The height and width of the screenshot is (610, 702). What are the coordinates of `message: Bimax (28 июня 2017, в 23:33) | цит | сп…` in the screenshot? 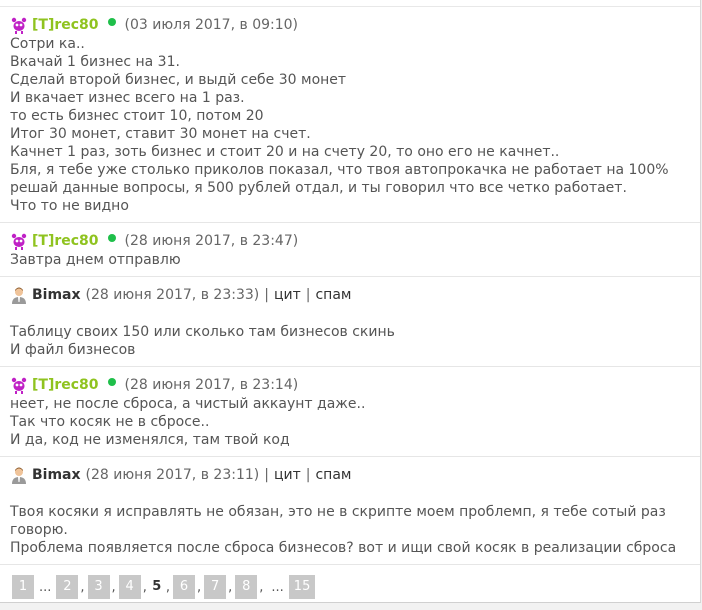 It's located at (350, 322).